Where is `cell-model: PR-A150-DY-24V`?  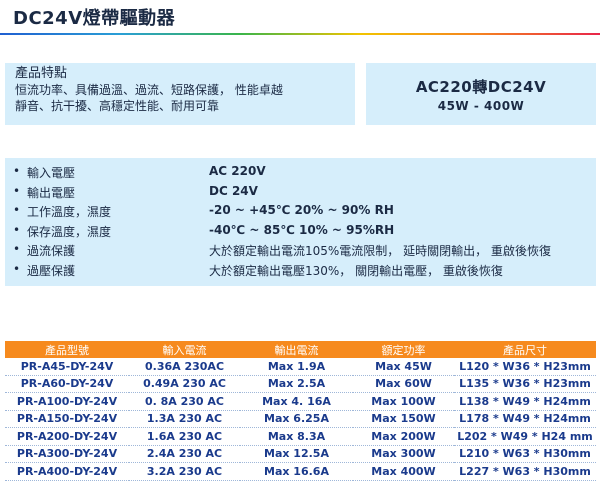
cell-model: PR-A150-DY-24V is located at coordinates (67, 419).